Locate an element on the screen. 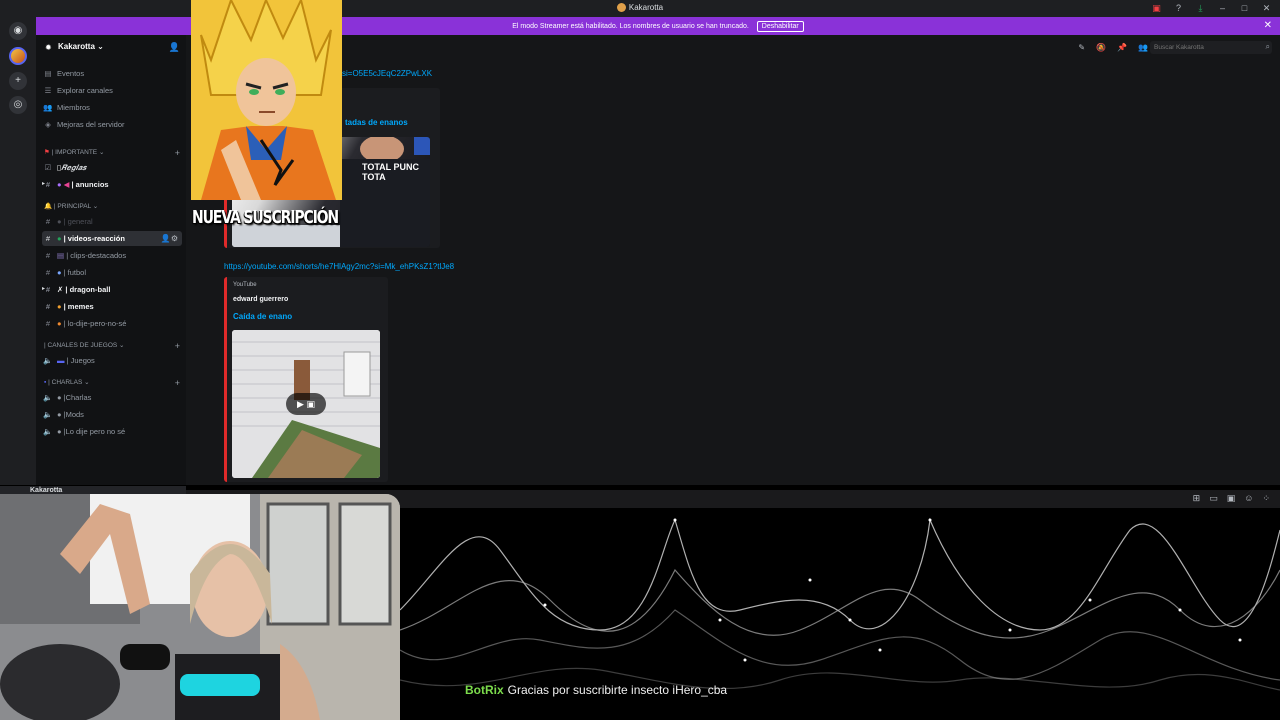 The image size is (1280, 720). channel-label: | anuncios is located at coordinates (90, 184).